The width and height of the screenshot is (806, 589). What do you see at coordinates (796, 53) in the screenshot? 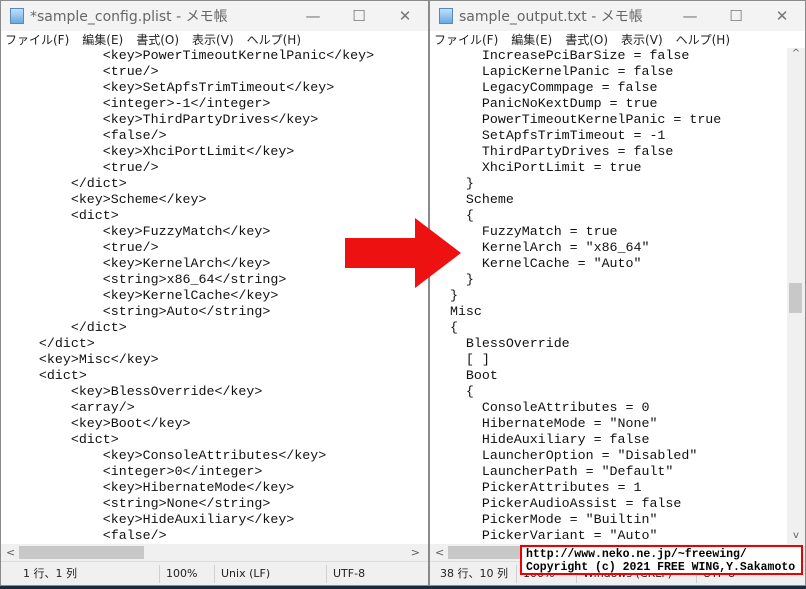
I see `scroll-up-icon: ^` at bounding box center [796, 53].